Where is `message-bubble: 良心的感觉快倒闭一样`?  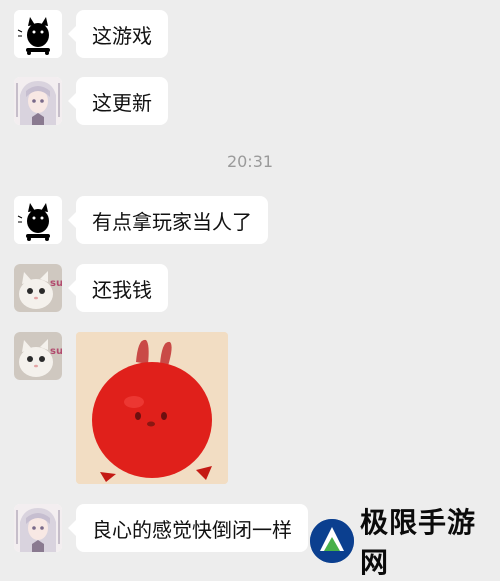
message-bubble: 良心的感觉快倒闭一样 is located at coordinates (188, 528).